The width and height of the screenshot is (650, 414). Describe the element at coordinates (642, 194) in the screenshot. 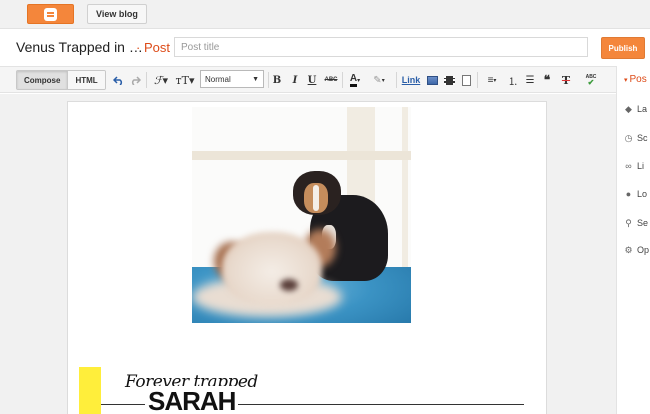

I see `sidebar-item-label: Lo` at that location.